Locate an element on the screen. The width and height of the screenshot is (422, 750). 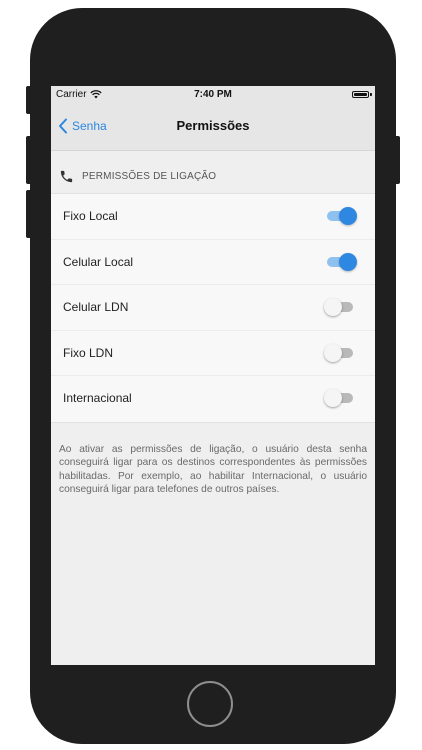
battery-tip is located at coordinates (371, 94).